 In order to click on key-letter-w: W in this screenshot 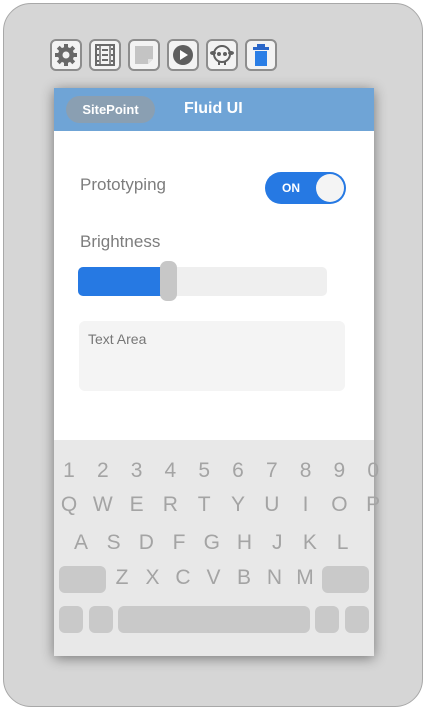, I will do `click(103, 505)`.